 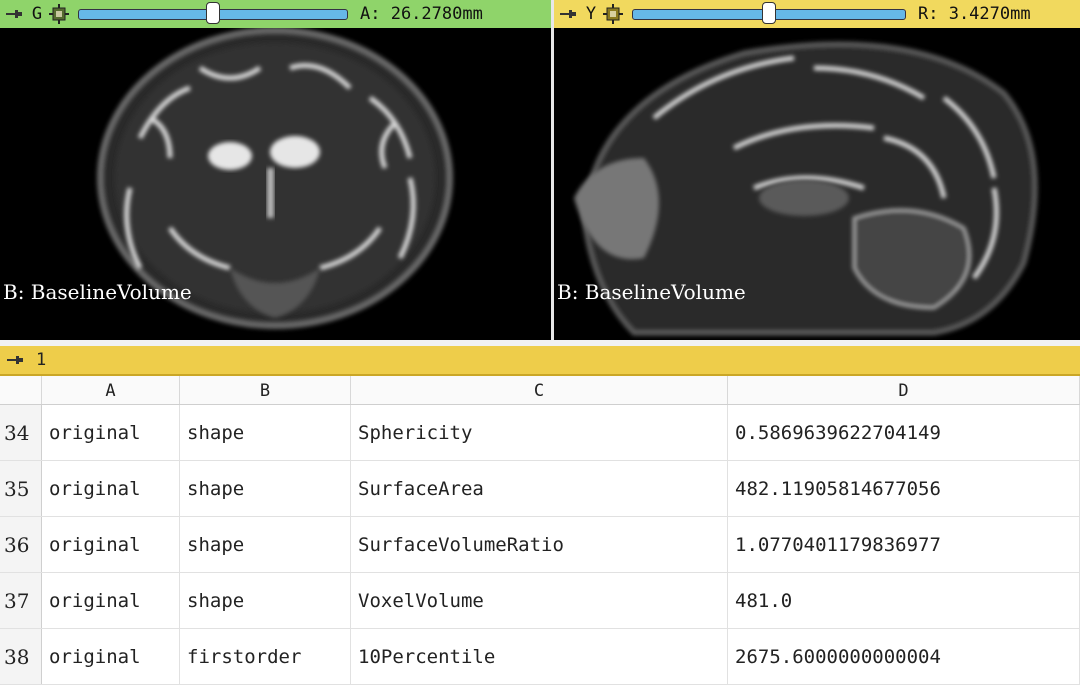 I want to click on column-header-b: B, so click(x=265, y=390).